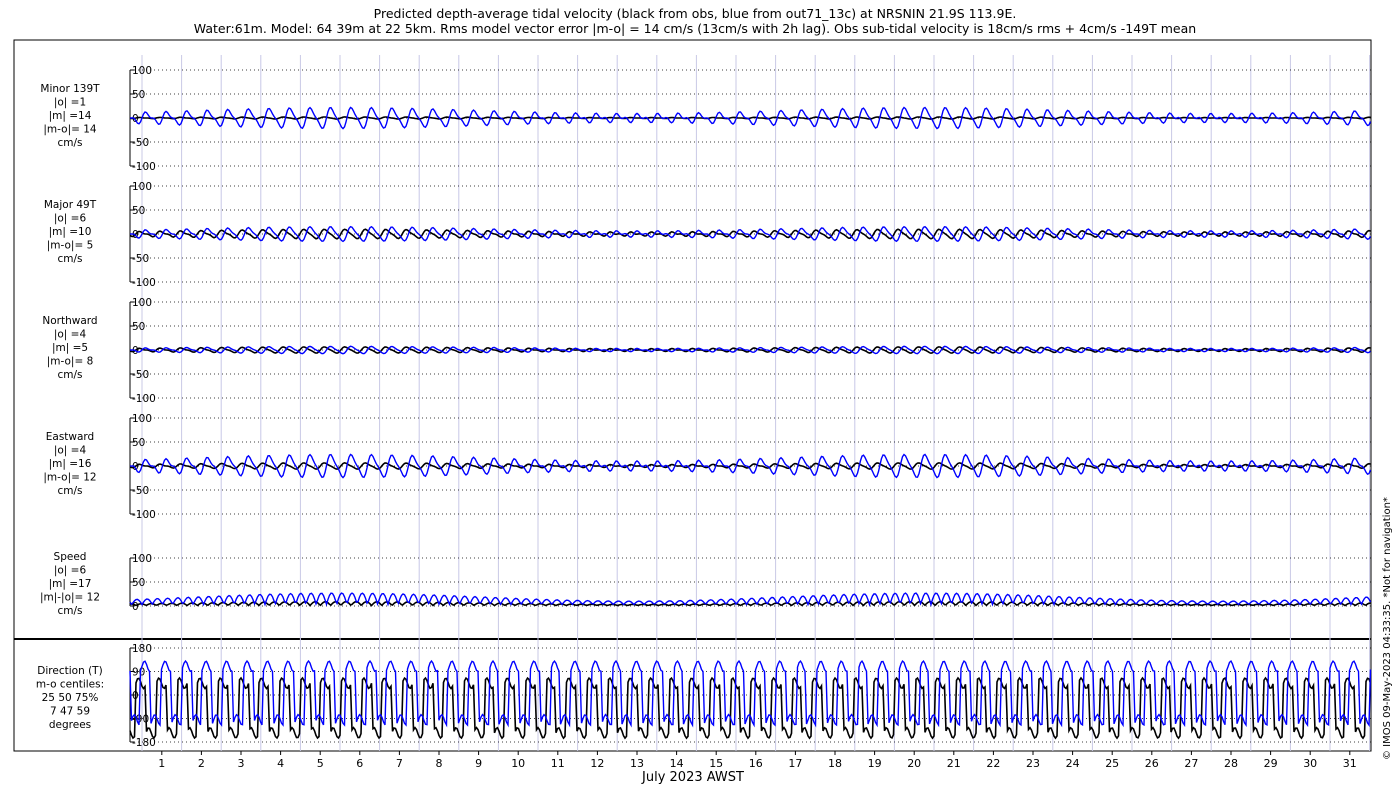 Image resolution: width=1400 pixels, height=800 pixels. Describe the element at coordinates (144, 743) in the screenshot. I see `y-tick-label: -180` at that location.